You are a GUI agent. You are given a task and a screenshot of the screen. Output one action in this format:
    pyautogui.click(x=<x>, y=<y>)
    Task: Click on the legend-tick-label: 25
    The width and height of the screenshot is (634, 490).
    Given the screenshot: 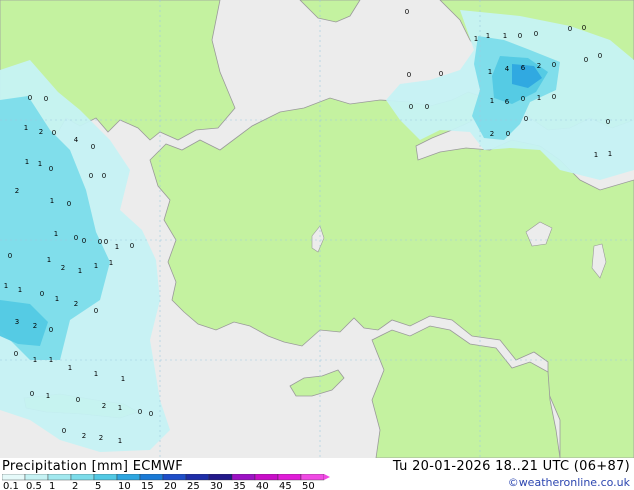 What is the action you would take?
    pyautogui.click(x=193, y=485)
    